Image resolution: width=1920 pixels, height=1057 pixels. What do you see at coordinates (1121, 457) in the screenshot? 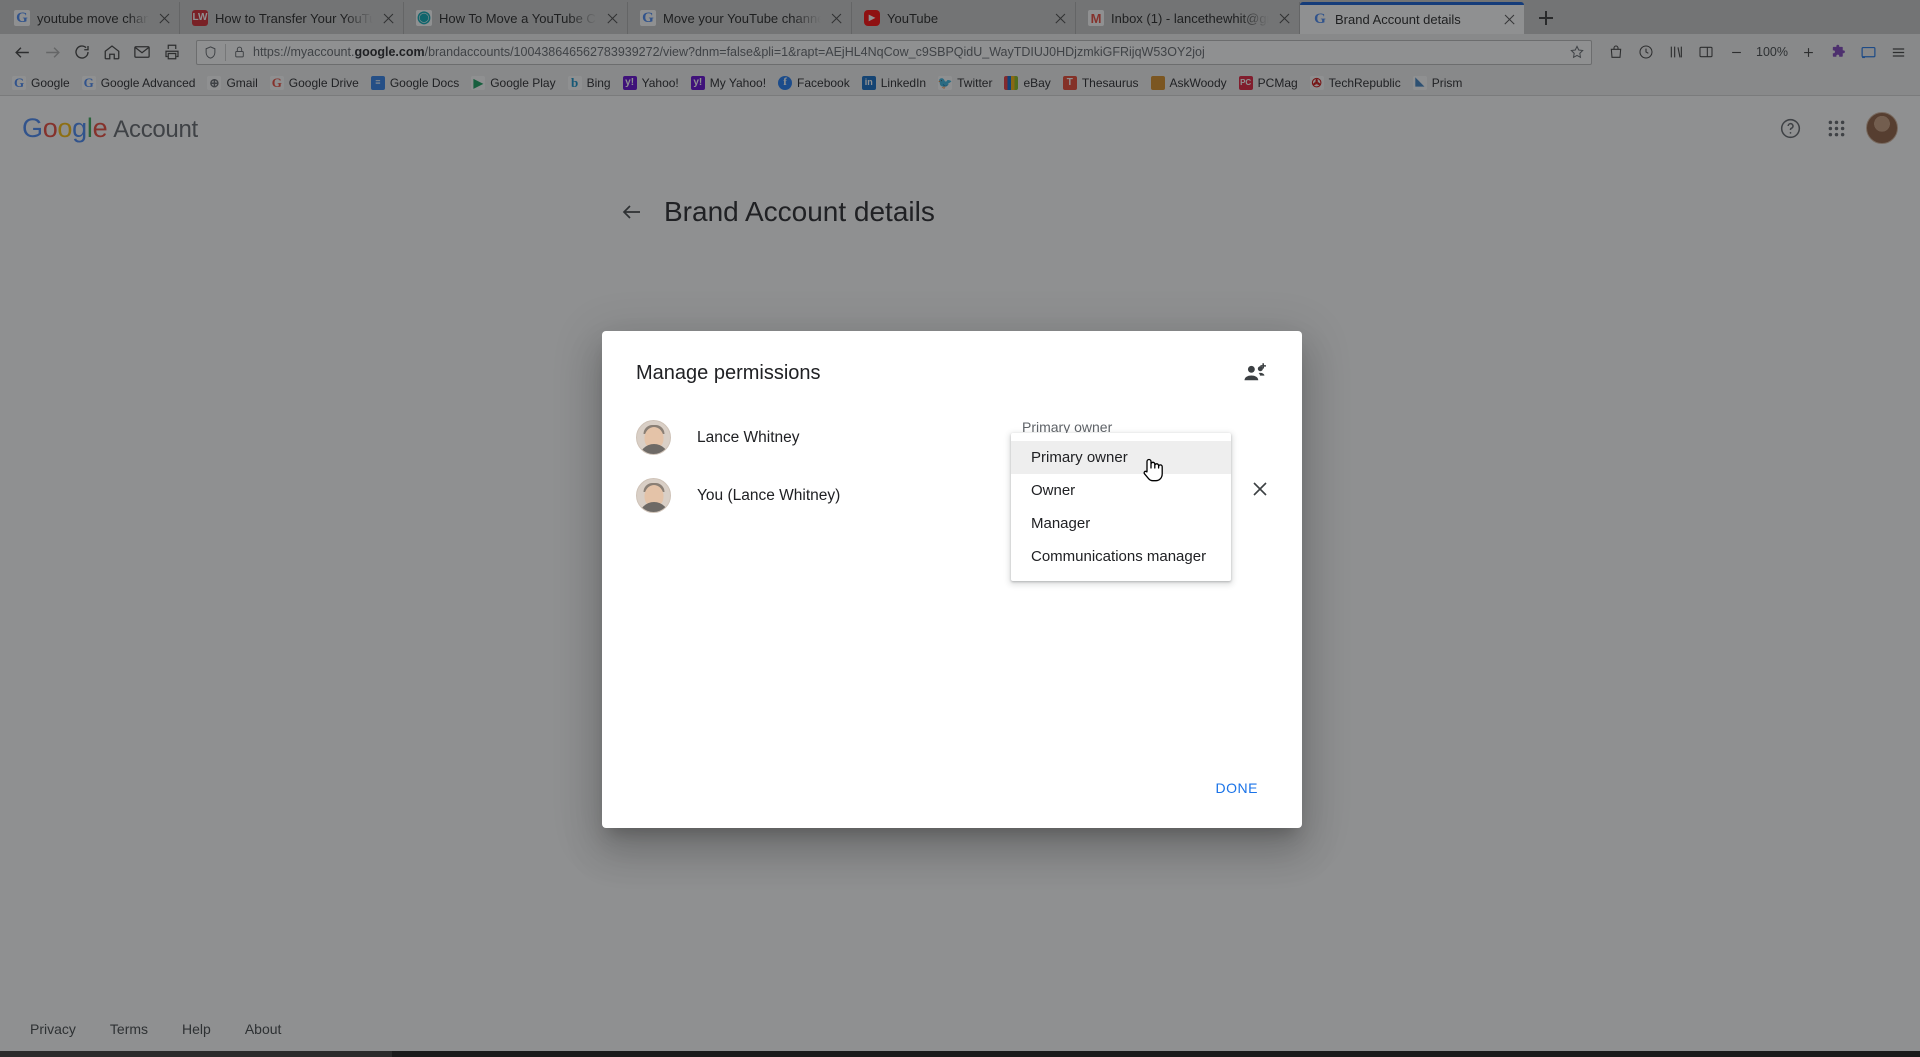
I see `dropdown-option-primary-owner: Primary owner` at bounding box center [1121, 457].